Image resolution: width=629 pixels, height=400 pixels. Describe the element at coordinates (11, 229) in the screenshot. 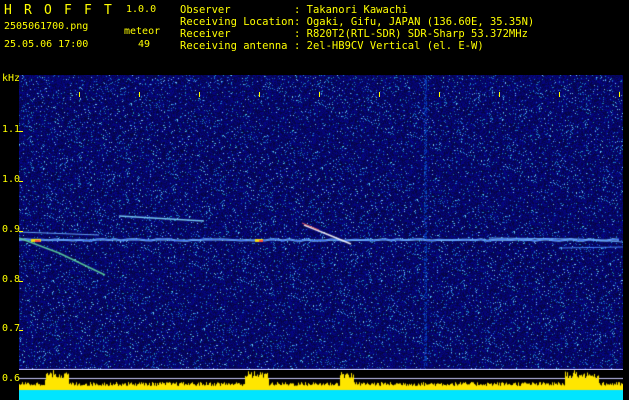

I see `y-tick-label: 0.9` at that location.